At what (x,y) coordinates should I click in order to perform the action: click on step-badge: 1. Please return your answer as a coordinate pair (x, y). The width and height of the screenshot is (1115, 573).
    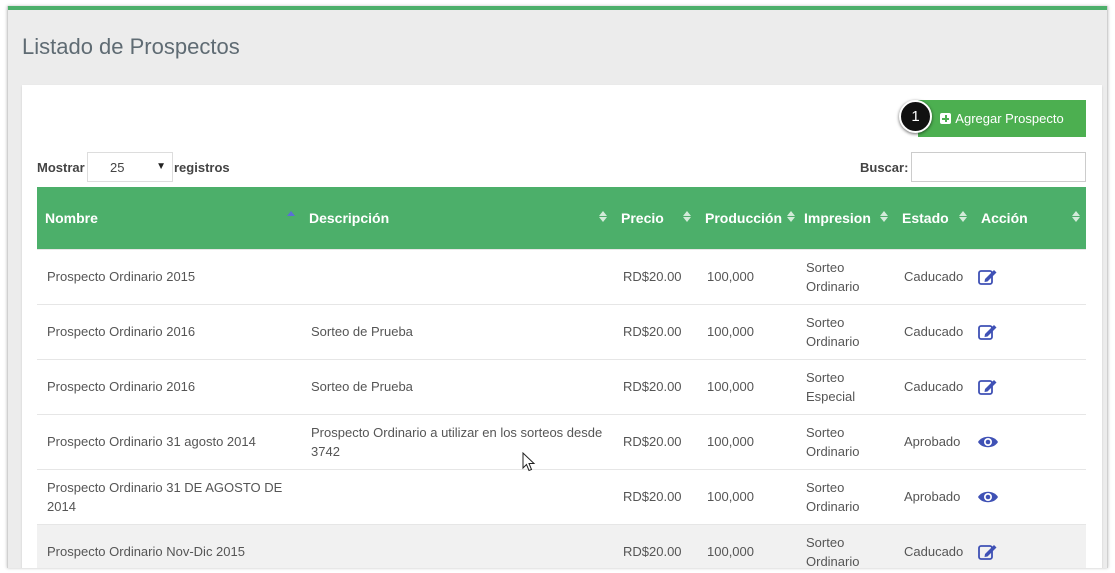
    Looking at the image, I should click on (915, 116).